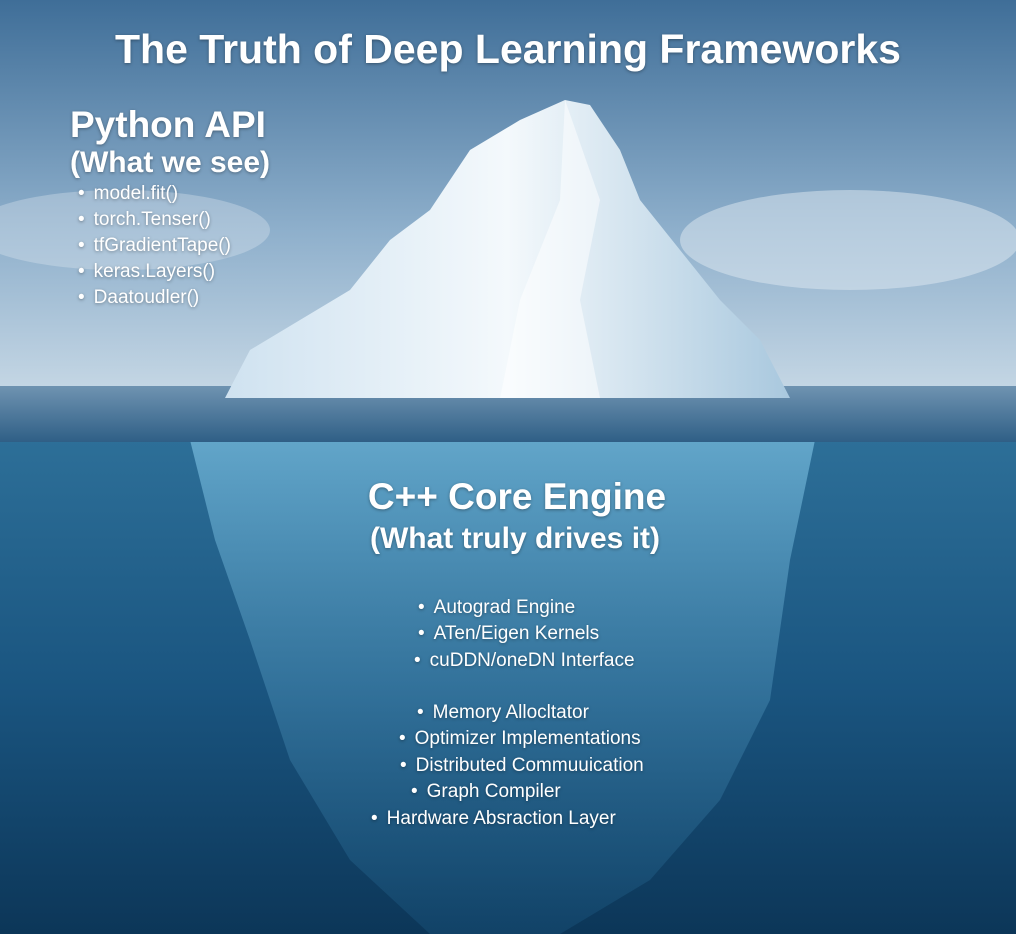 Image resolution: width=1016 pixels, height=934 pixels. I want to click on python-api-item: keras.Layers(), so click(146, 272).